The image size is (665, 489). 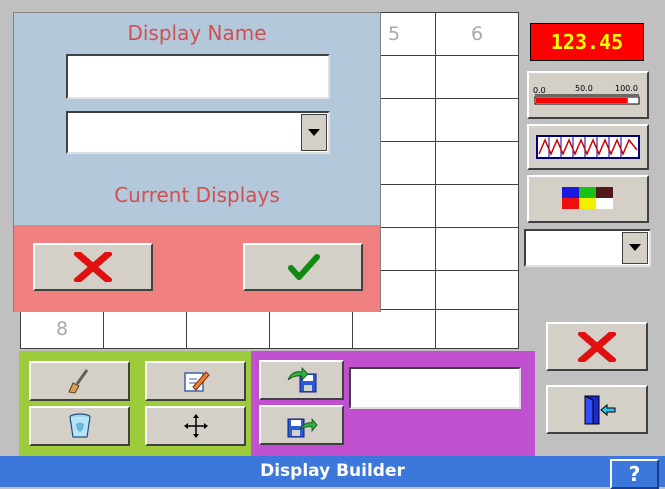 What do you see at coordinates (197, 195) in the screenshot?
I see `current-displays-label: Current Displays` at bounding box center [197, 195].